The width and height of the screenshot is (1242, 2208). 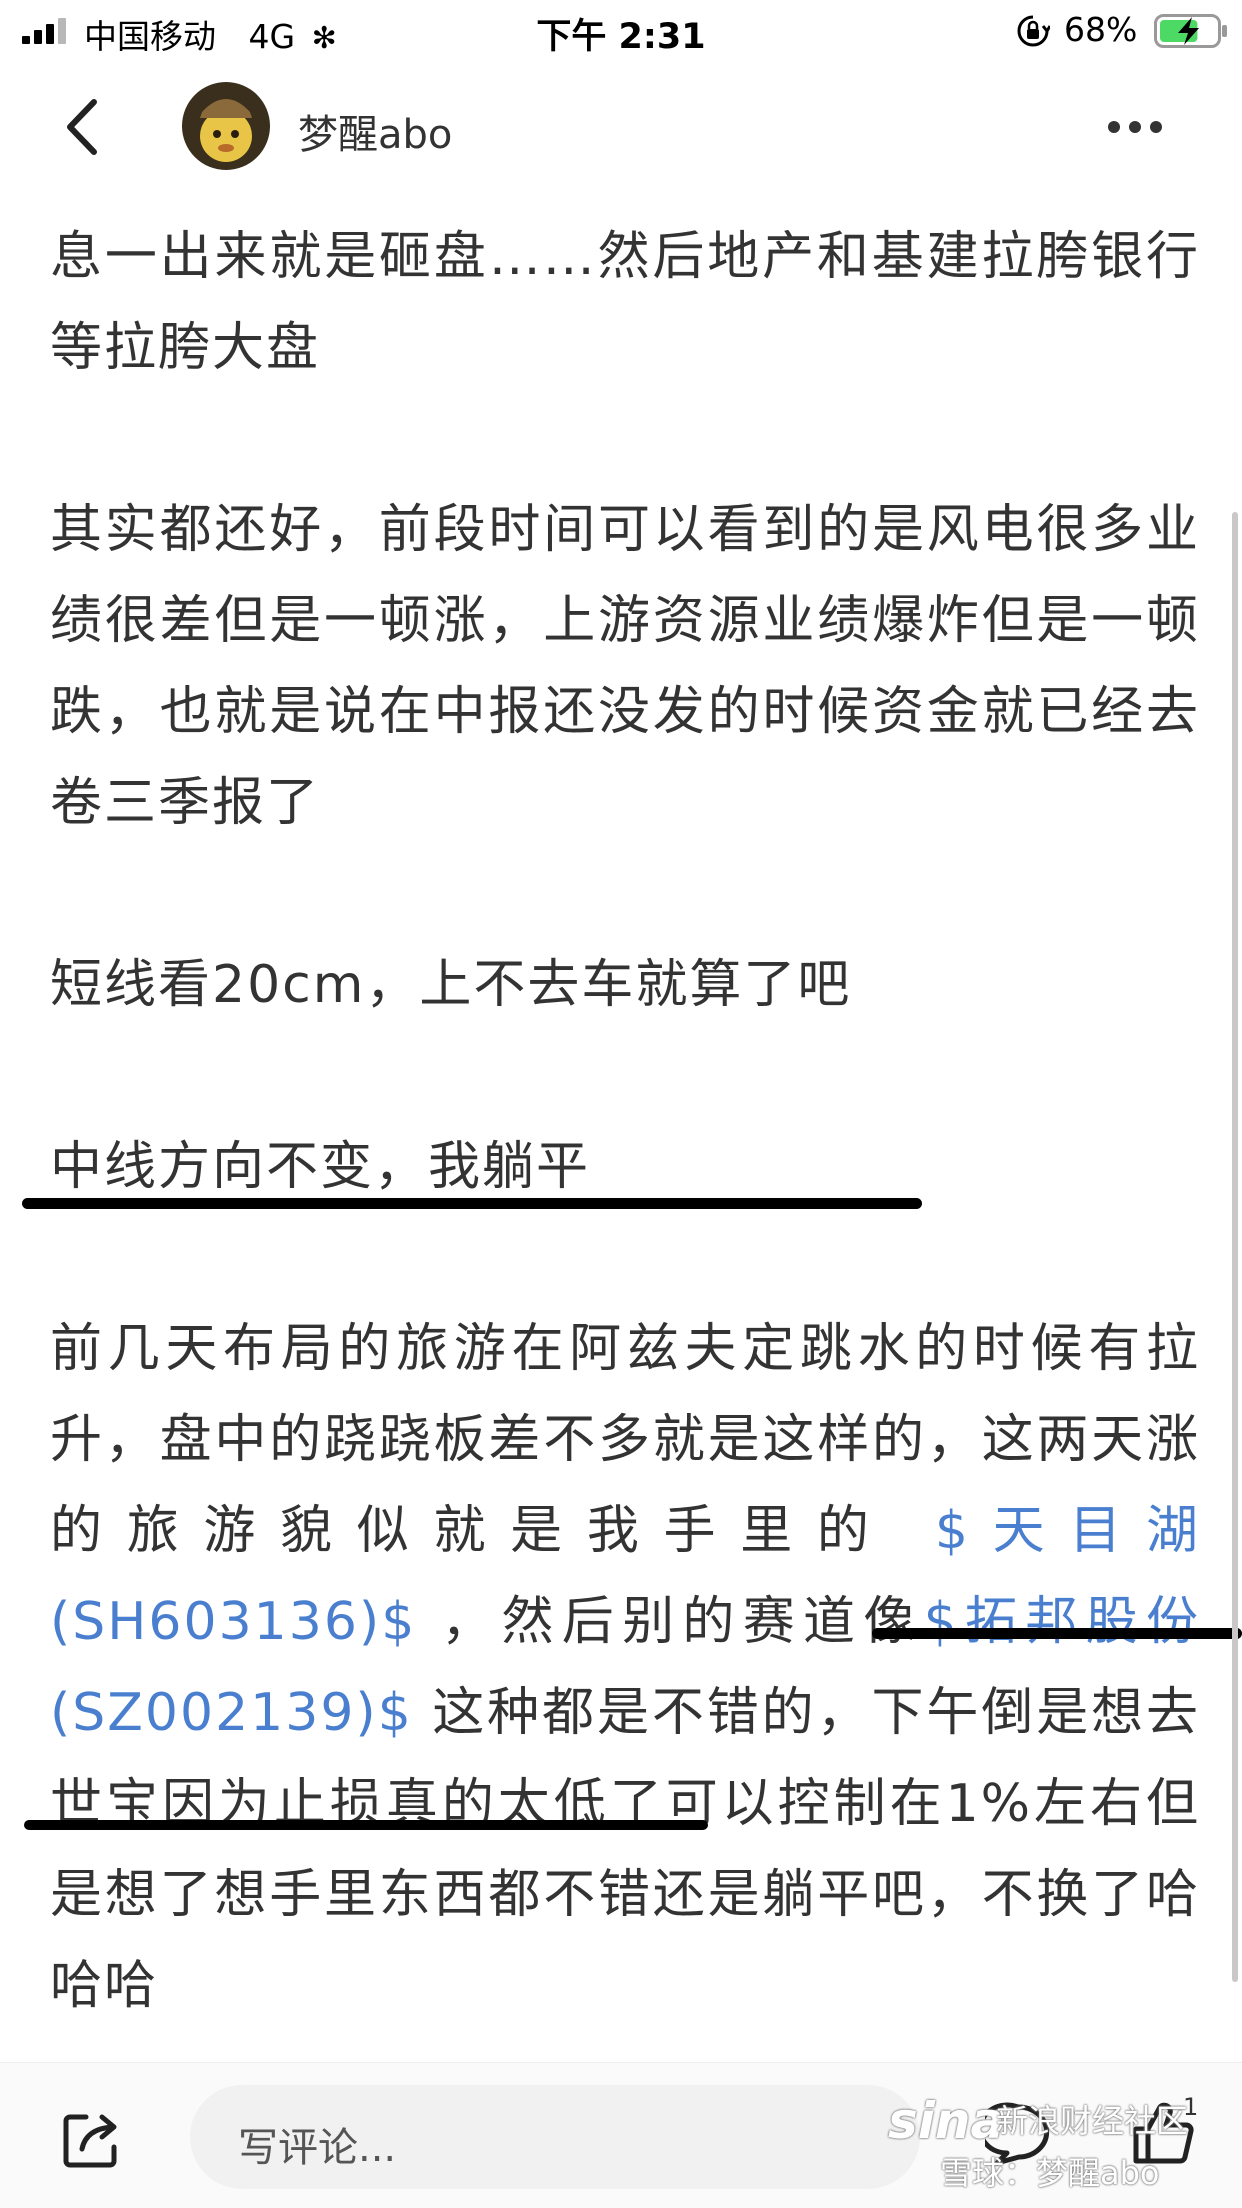 What do you see at coordinates (375, 131) in the screenshot?
I see `author-name: 梦醒abo` at bounding box center [375, 131].